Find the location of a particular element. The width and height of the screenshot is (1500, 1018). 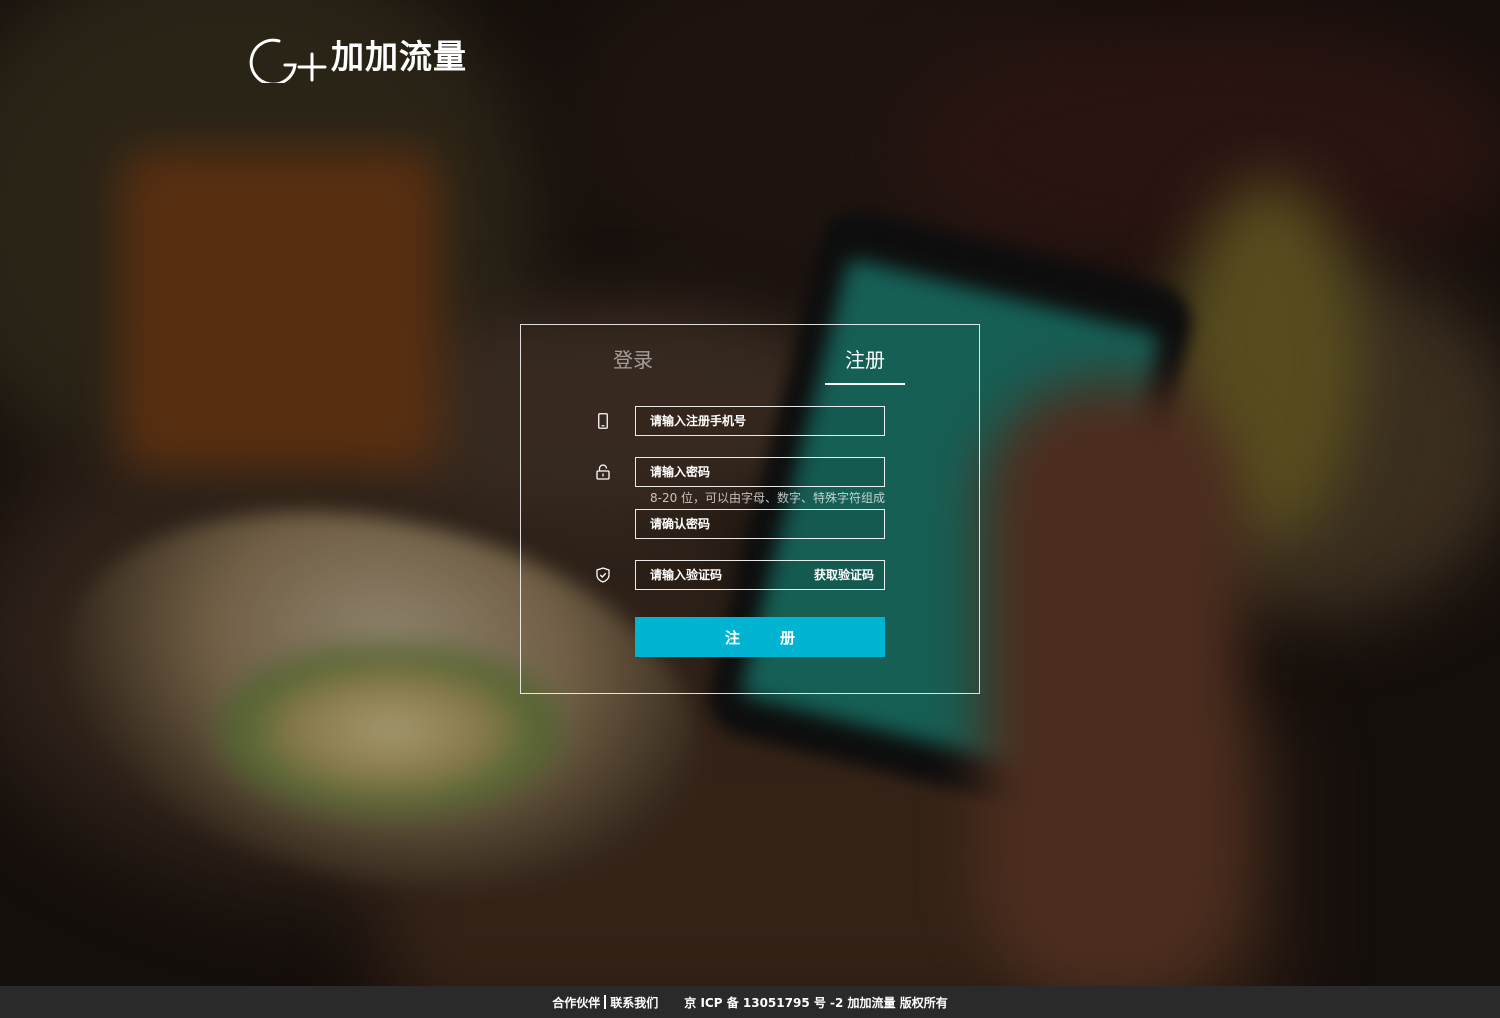

mobile-phone-icon is located at coordinates (603, 421).